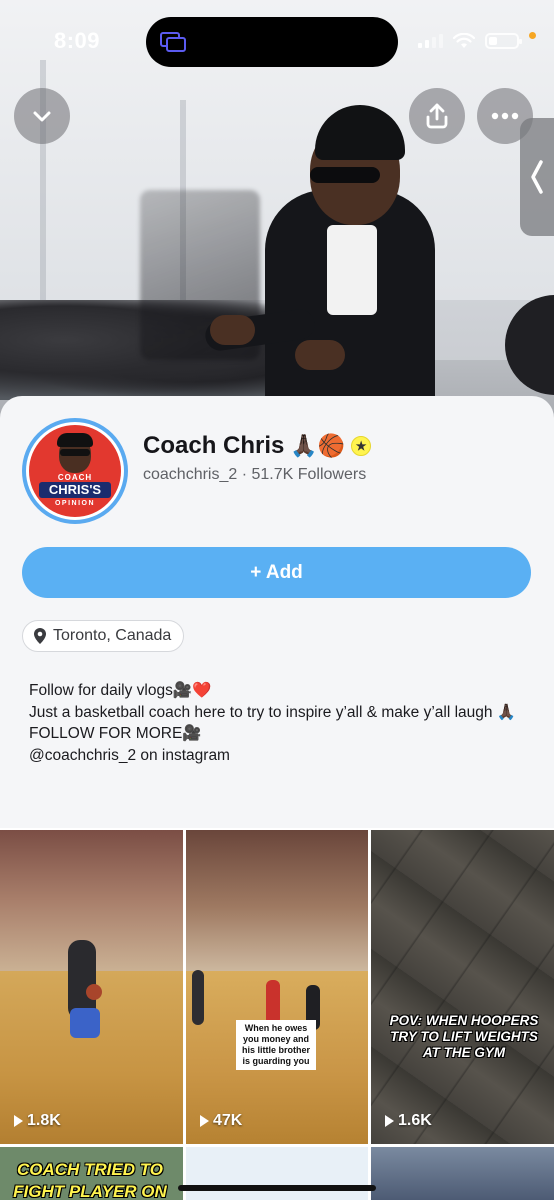 This screenshot has height=1200, width=554. I want to click on location-chip: Toronto, Canada, so click(103, 636).